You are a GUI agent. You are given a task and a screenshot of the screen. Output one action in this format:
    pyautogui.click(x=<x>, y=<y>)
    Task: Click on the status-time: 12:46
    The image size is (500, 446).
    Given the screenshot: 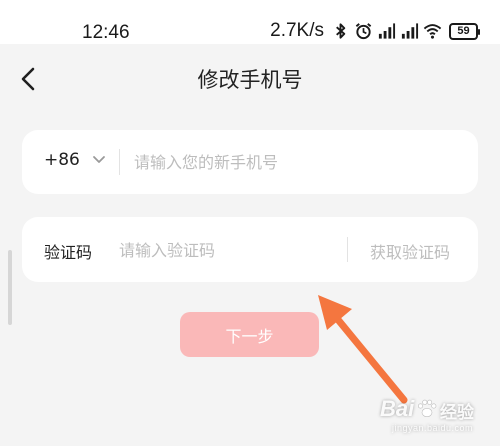 What is the action you would take?
    pyautogui.click(x=106, y=32)
    